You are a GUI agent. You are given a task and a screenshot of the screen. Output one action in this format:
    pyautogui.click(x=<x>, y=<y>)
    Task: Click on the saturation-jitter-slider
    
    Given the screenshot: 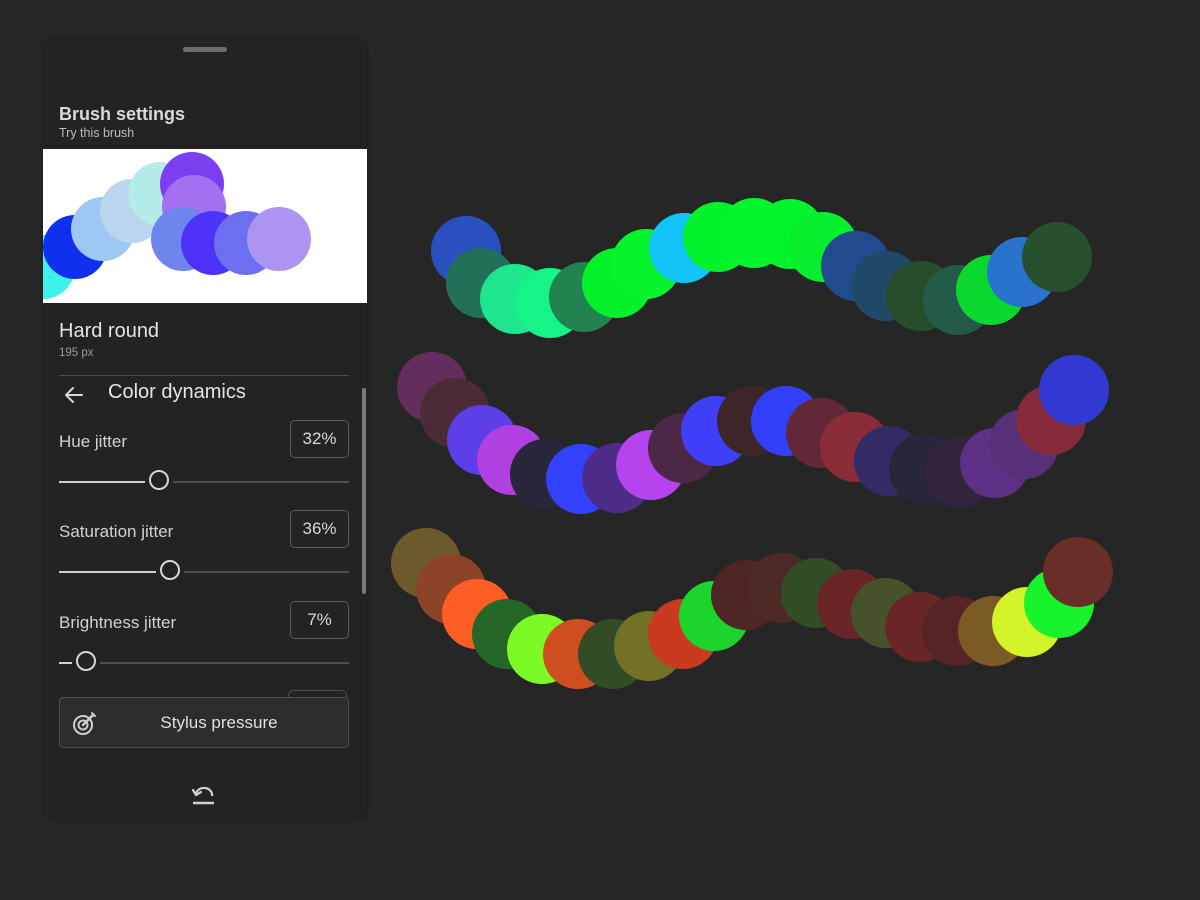 What is the action you would take?
    pyautogui.click(x=204, y=570)
    